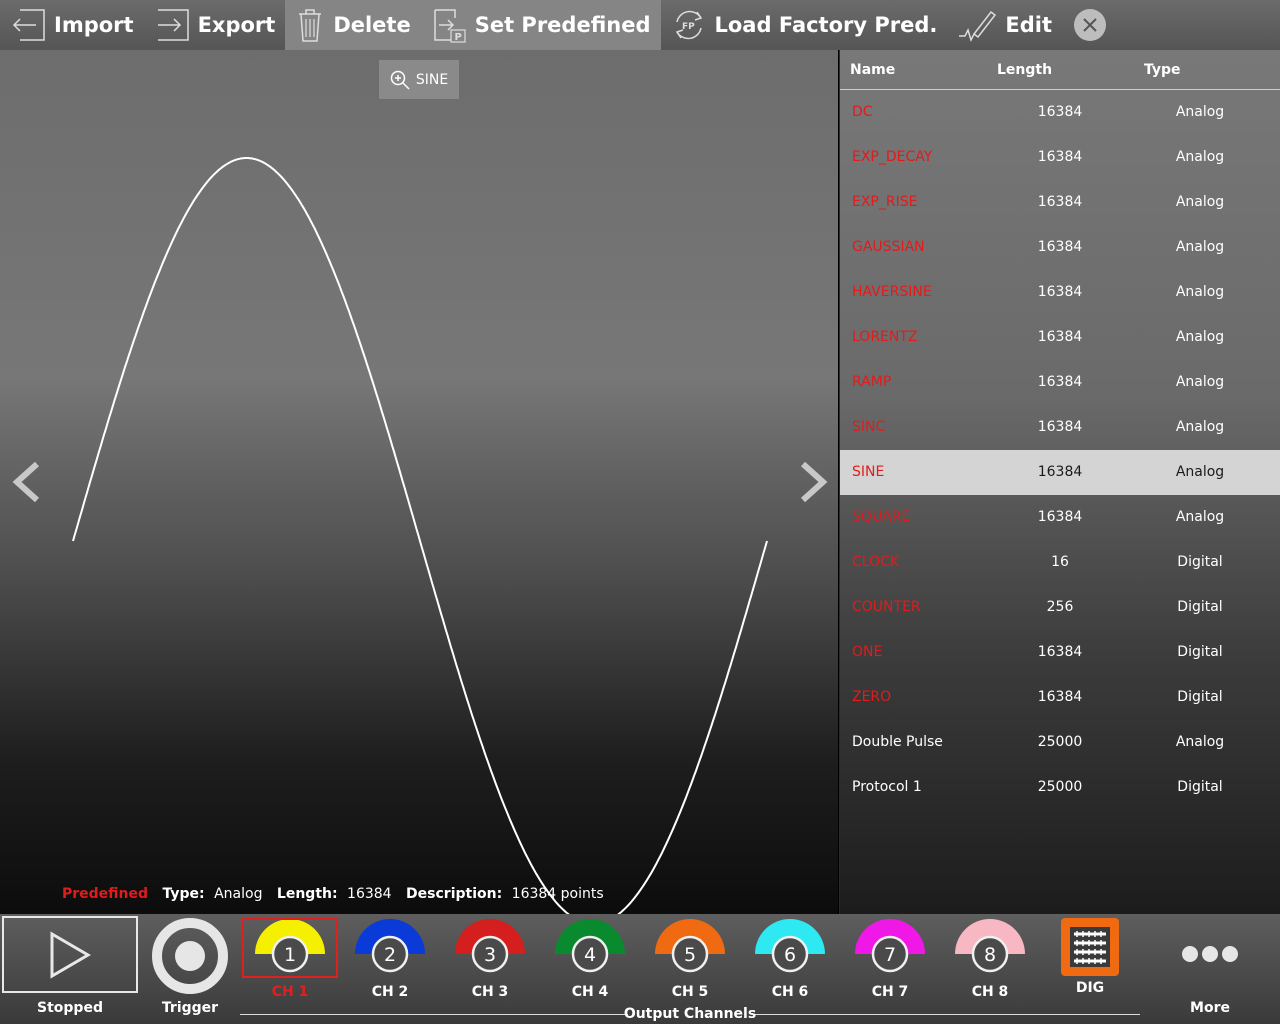 This screenshot has height=1024, width=1280. Describe the element at coordinates (826, 25) in the screenshot. I see `load-factory-label: Load Factory Pred.` at that location.